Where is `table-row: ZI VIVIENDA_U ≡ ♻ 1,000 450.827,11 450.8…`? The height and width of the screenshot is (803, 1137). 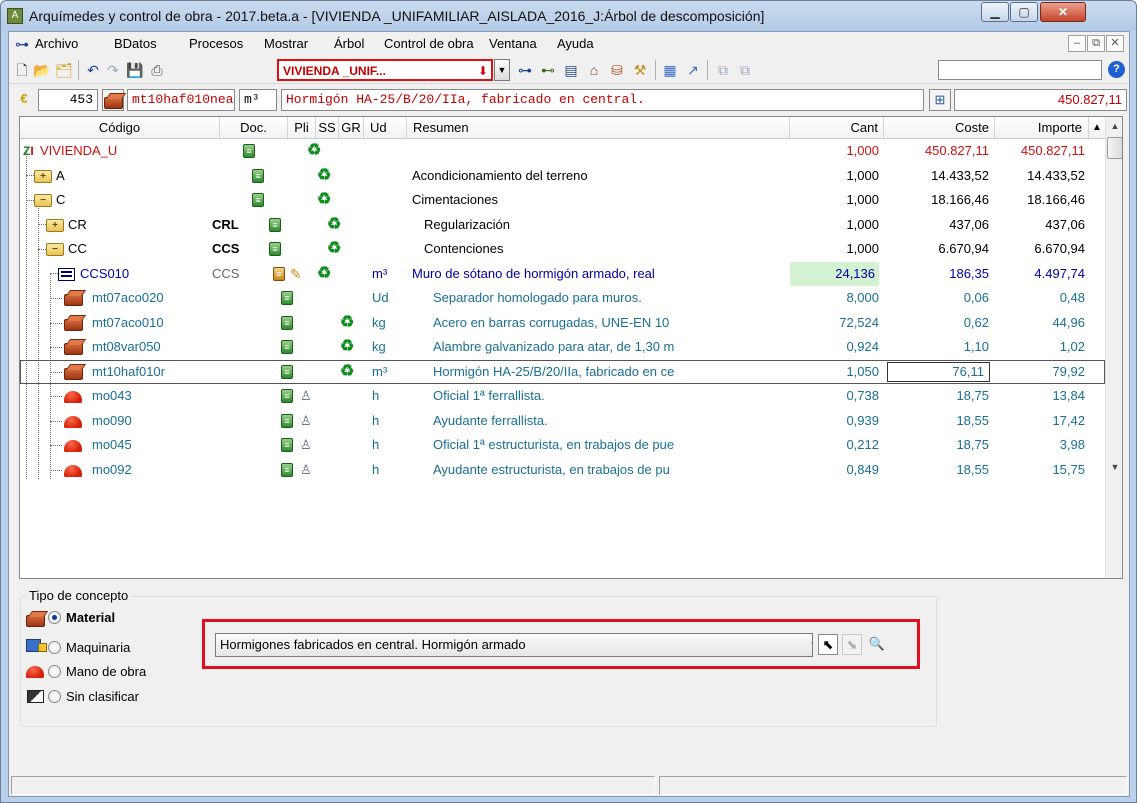 table-row: ZI VIVIENDA_U ≡ ♻ 1,000 450.827,11 450.8… is located at coordinates (562, 151).